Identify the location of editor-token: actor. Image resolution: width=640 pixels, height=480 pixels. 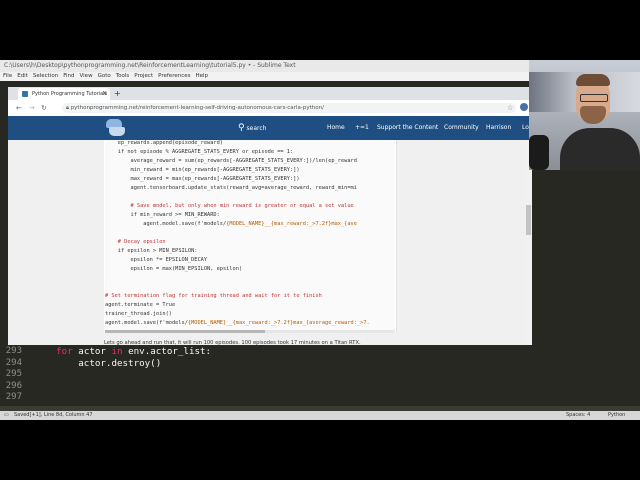
(92, 351).